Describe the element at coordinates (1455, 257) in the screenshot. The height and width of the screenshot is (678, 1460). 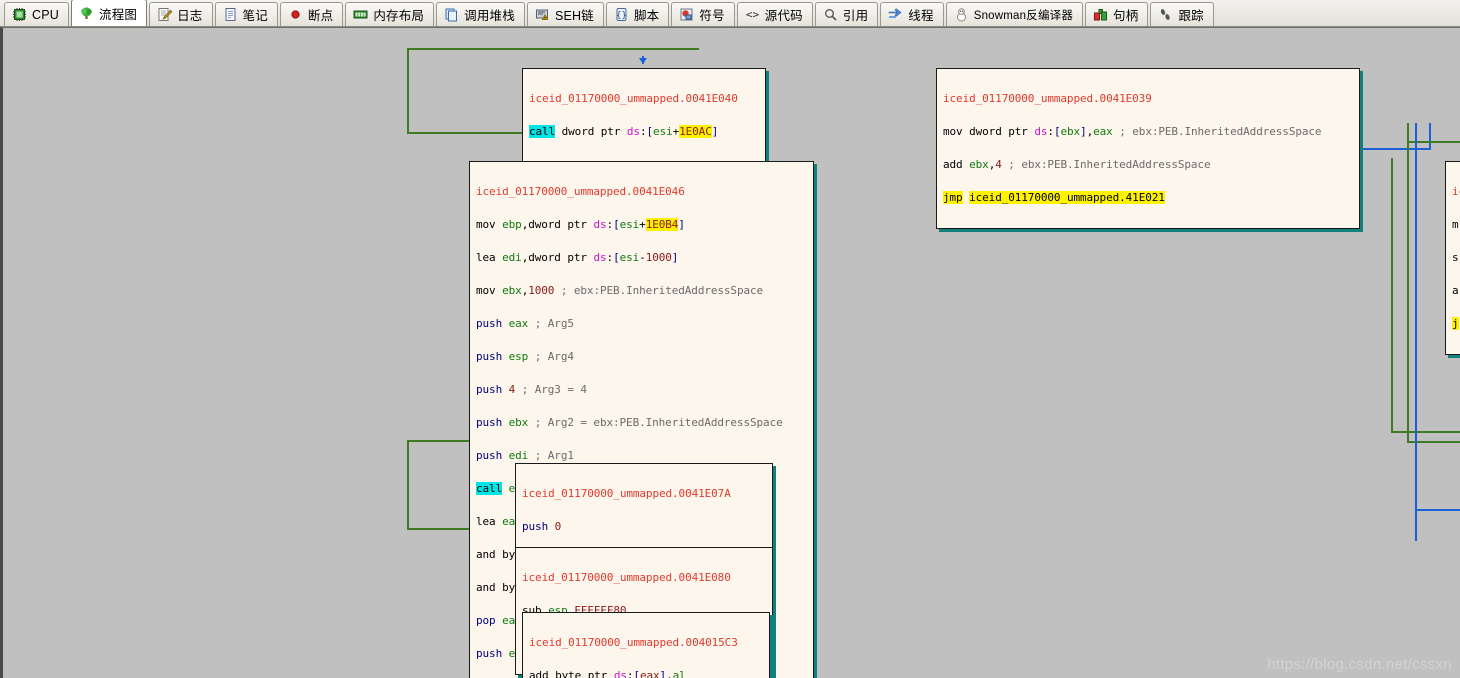
I see `node-instruction: s` at that location.